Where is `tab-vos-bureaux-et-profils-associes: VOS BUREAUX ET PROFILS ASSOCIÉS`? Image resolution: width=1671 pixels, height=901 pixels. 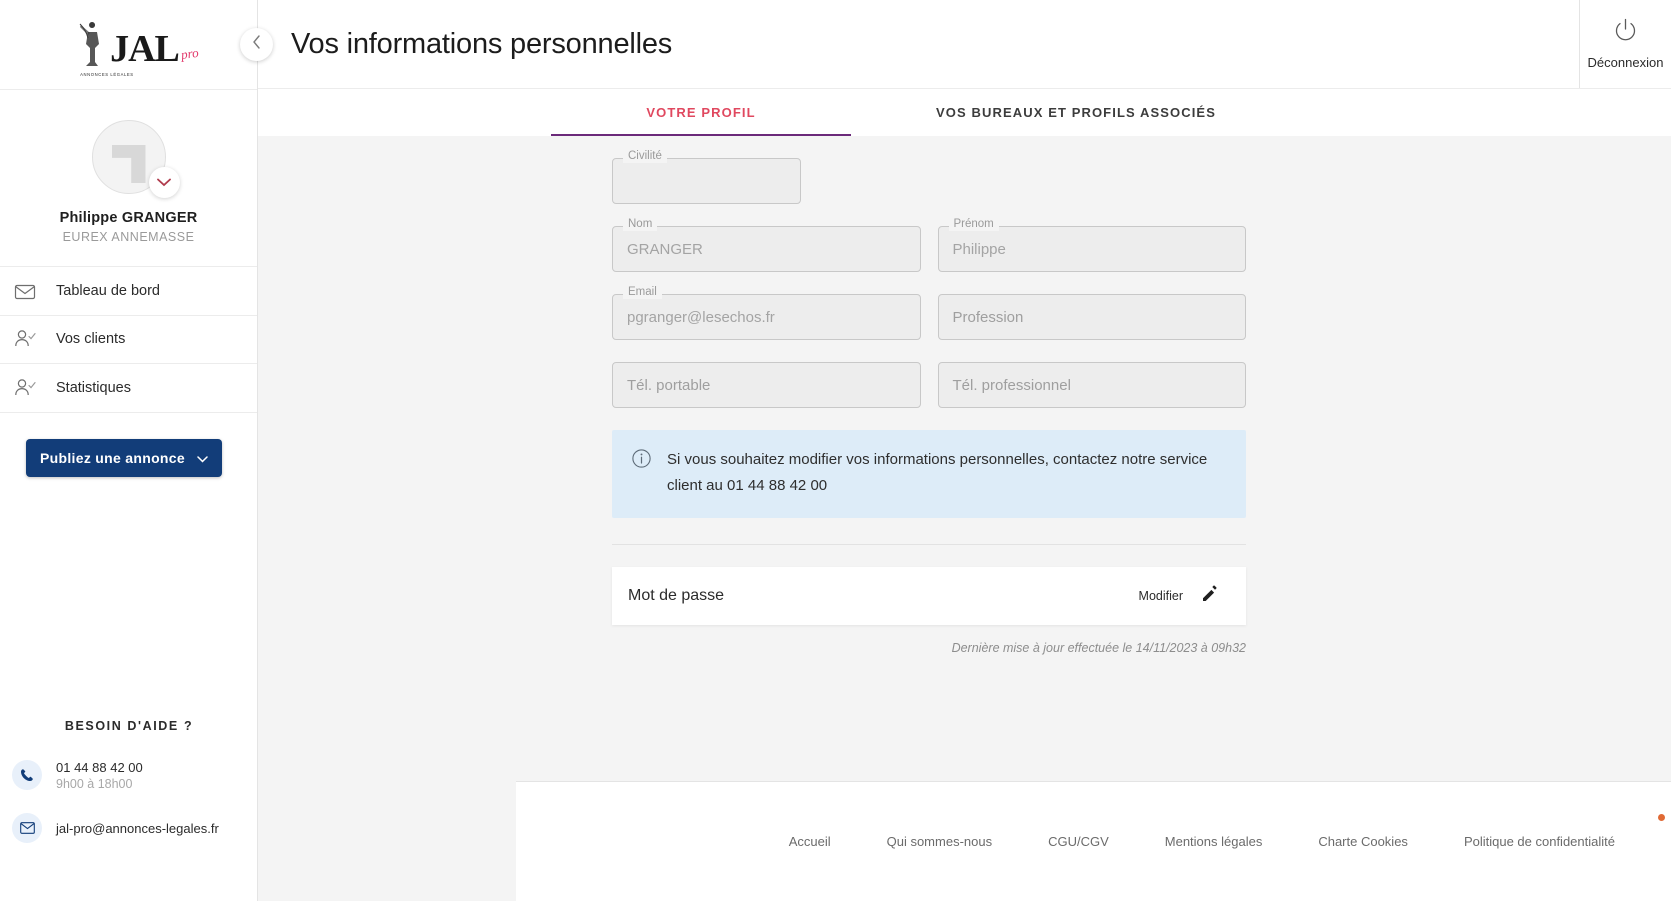
tab-vos-bureaux-et-profils-associes: VOS BUREAUX ET PROFILS ASSOCIÉS is located at coordinates (1076, 112).